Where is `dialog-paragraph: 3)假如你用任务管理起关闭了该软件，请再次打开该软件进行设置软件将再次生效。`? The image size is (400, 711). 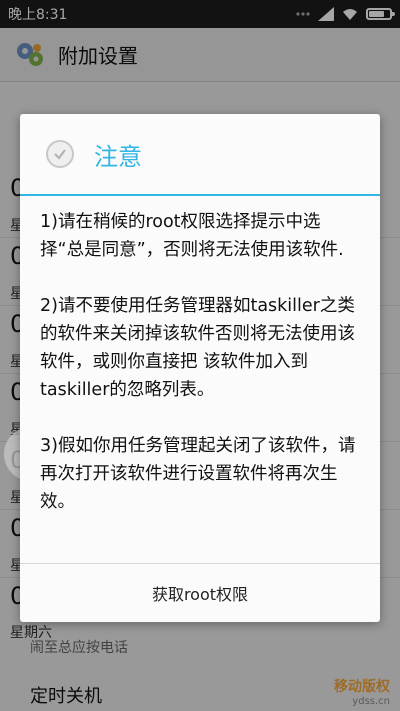
dialog-paragraph: 3)假如你用任务管理起关闭了该软件，请再次打开该软件进行设置软件将再次生效。 is located at coordinates (198, 474).